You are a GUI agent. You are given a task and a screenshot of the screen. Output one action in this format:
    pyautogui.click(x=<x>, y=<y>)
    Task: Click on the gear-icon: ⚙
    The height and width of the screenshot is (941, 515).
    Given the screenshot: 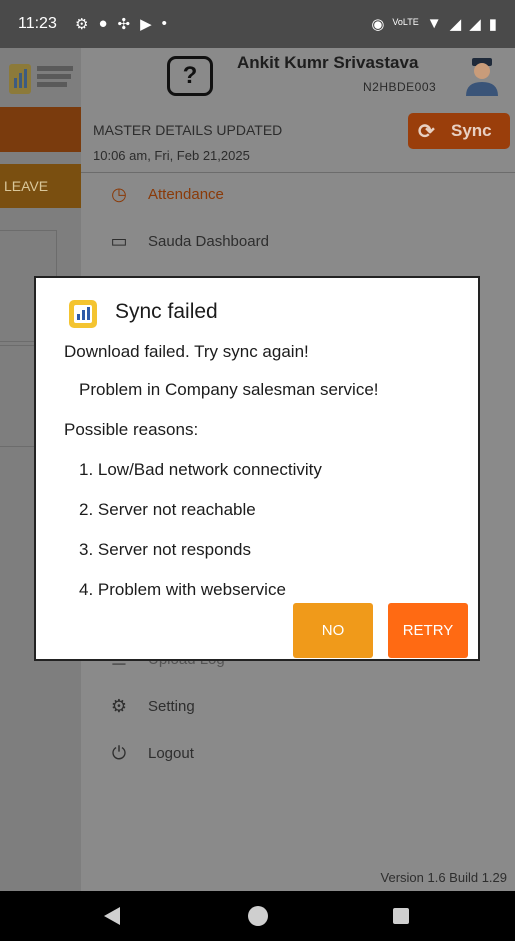 What is the action you would take?
    pyautogui.click(x=119, y=705)
    